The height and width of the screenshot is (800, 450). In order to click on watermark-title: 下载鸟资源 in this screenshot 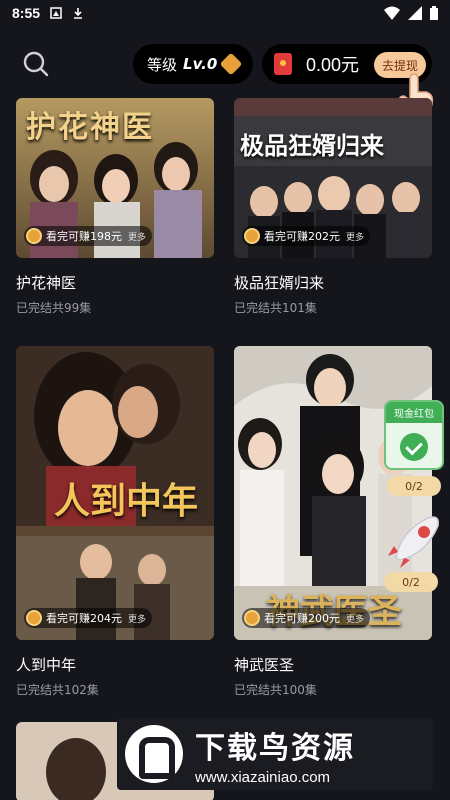, I will do `click(275, 748)`.